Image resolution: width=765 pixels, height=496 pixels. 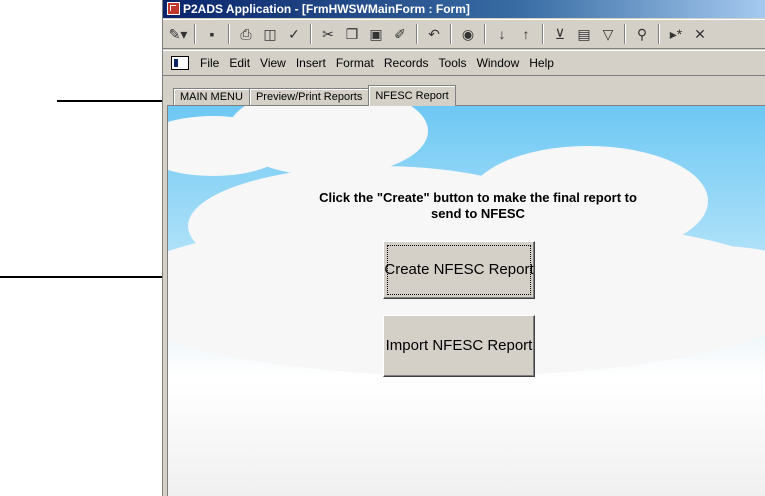 I want to click on copy-icon: ❐, so click(x=352, y=34).